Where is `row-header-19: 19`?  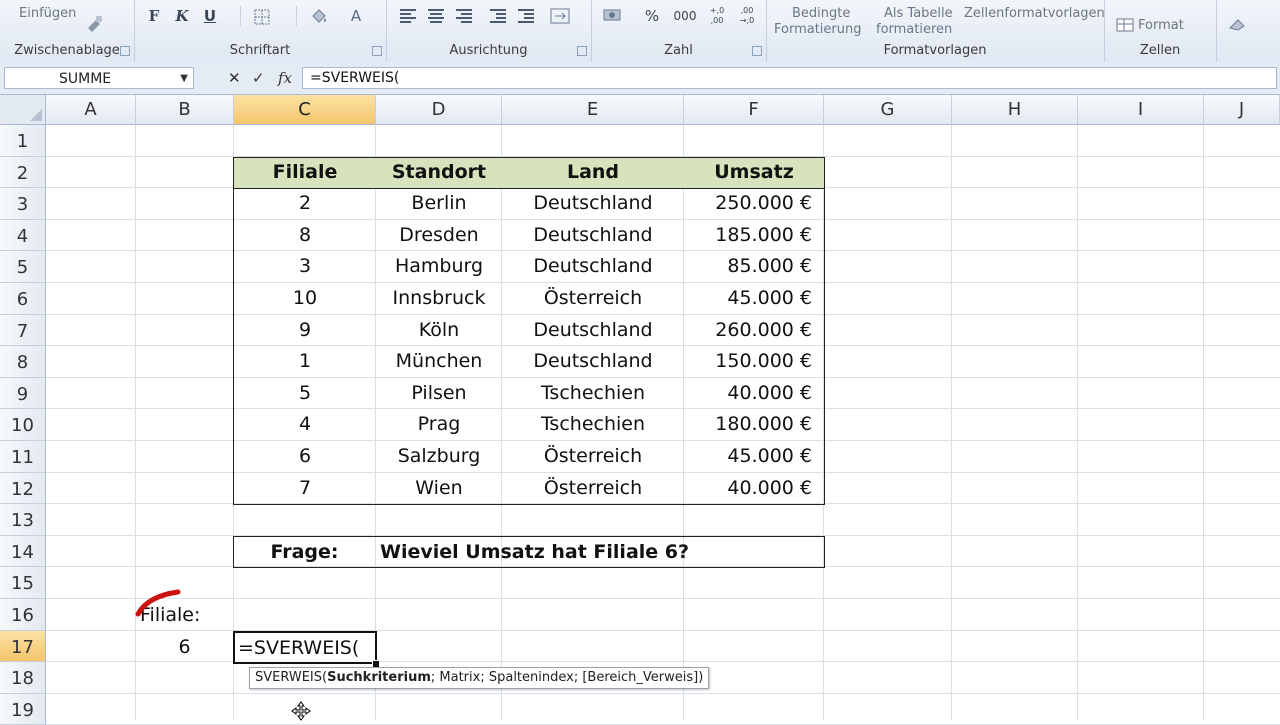 row-header-19: 19 is located at coordinates (23, 709).